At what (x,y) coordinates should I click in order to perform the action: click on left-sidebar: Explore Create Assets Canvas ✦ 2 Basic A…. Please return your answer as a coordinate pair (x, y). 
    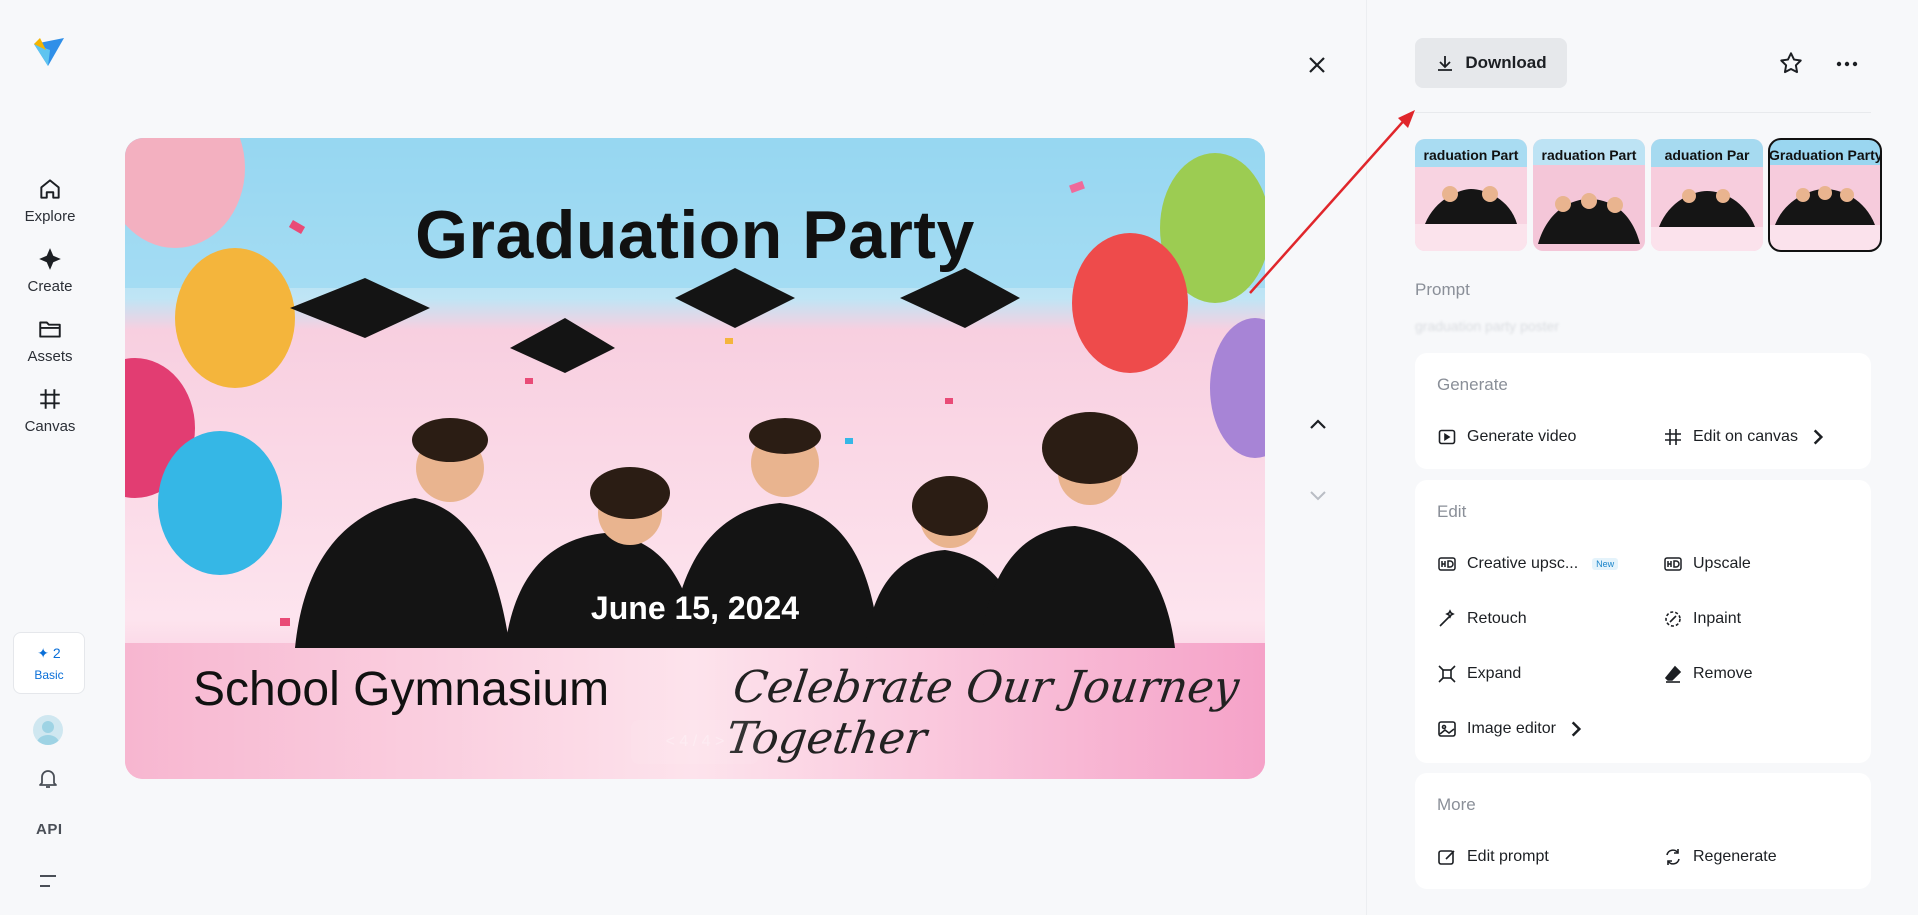
    Looking at the image, I should click on (50, 457).